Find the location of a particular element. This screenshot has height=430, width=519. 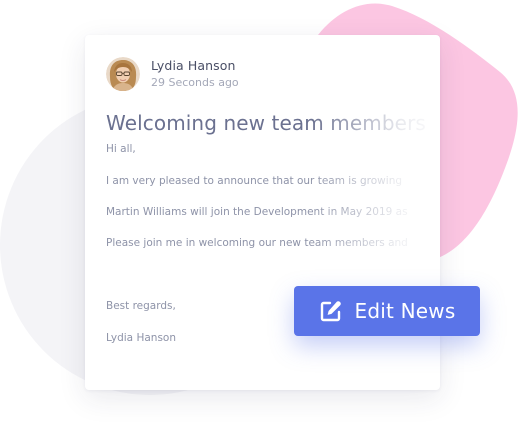

body-greeting: Hi all, is located at coordinates (121, 149).